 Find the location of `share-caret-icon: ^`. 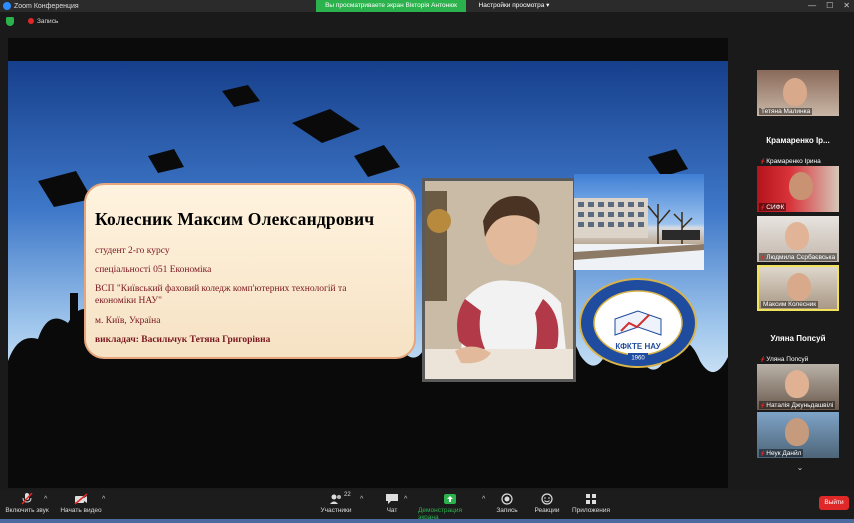

share-caret-icon: ^ is located at coordinates (483, 499).